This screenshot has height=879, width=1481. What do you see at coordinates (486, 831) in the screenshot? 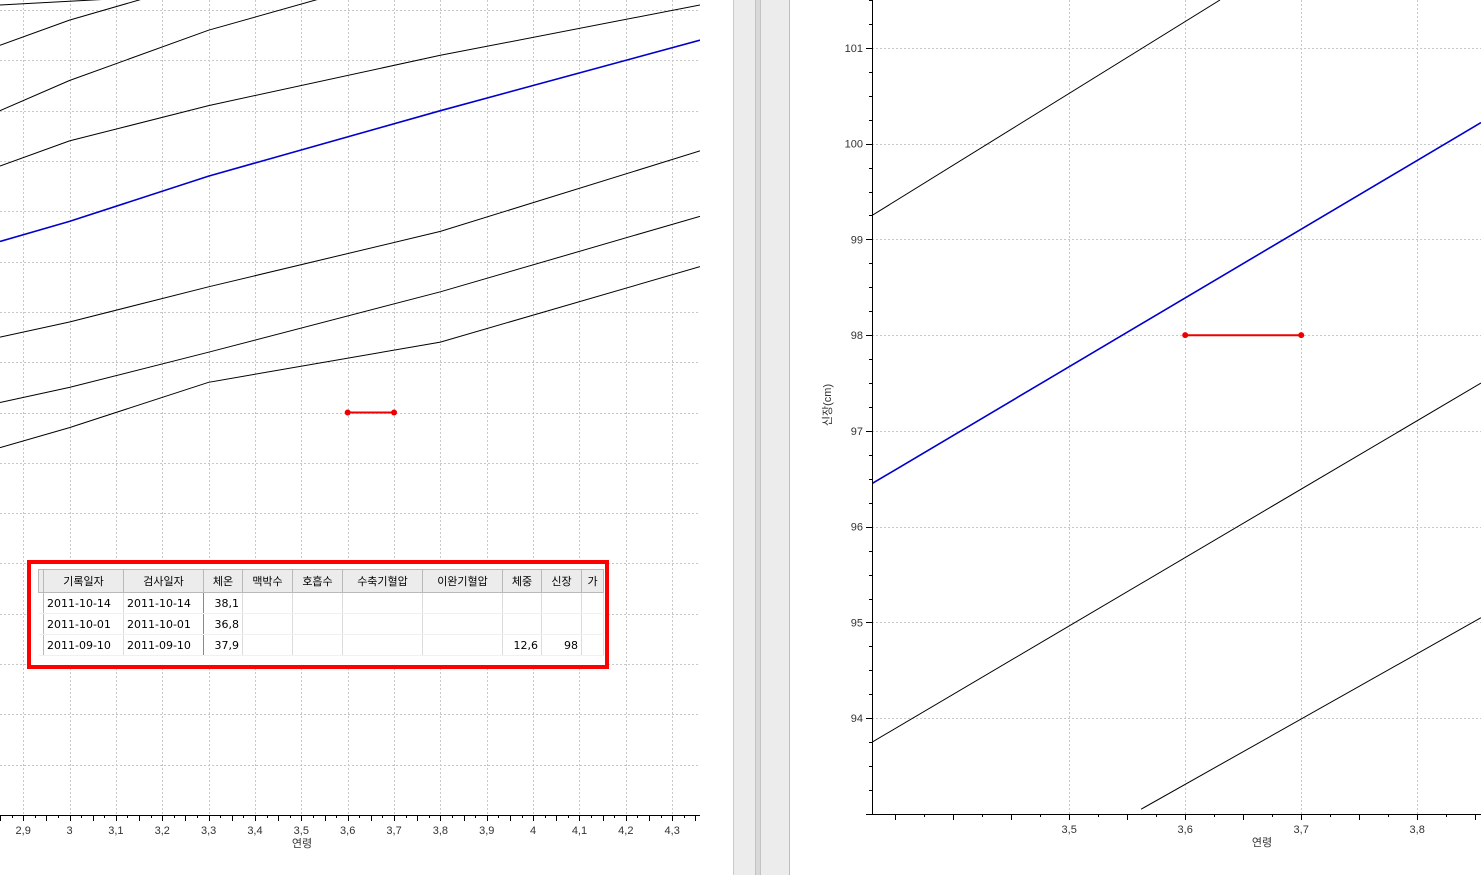
I see `x-tick-label: 3,9` at bounding box center [486, 831].